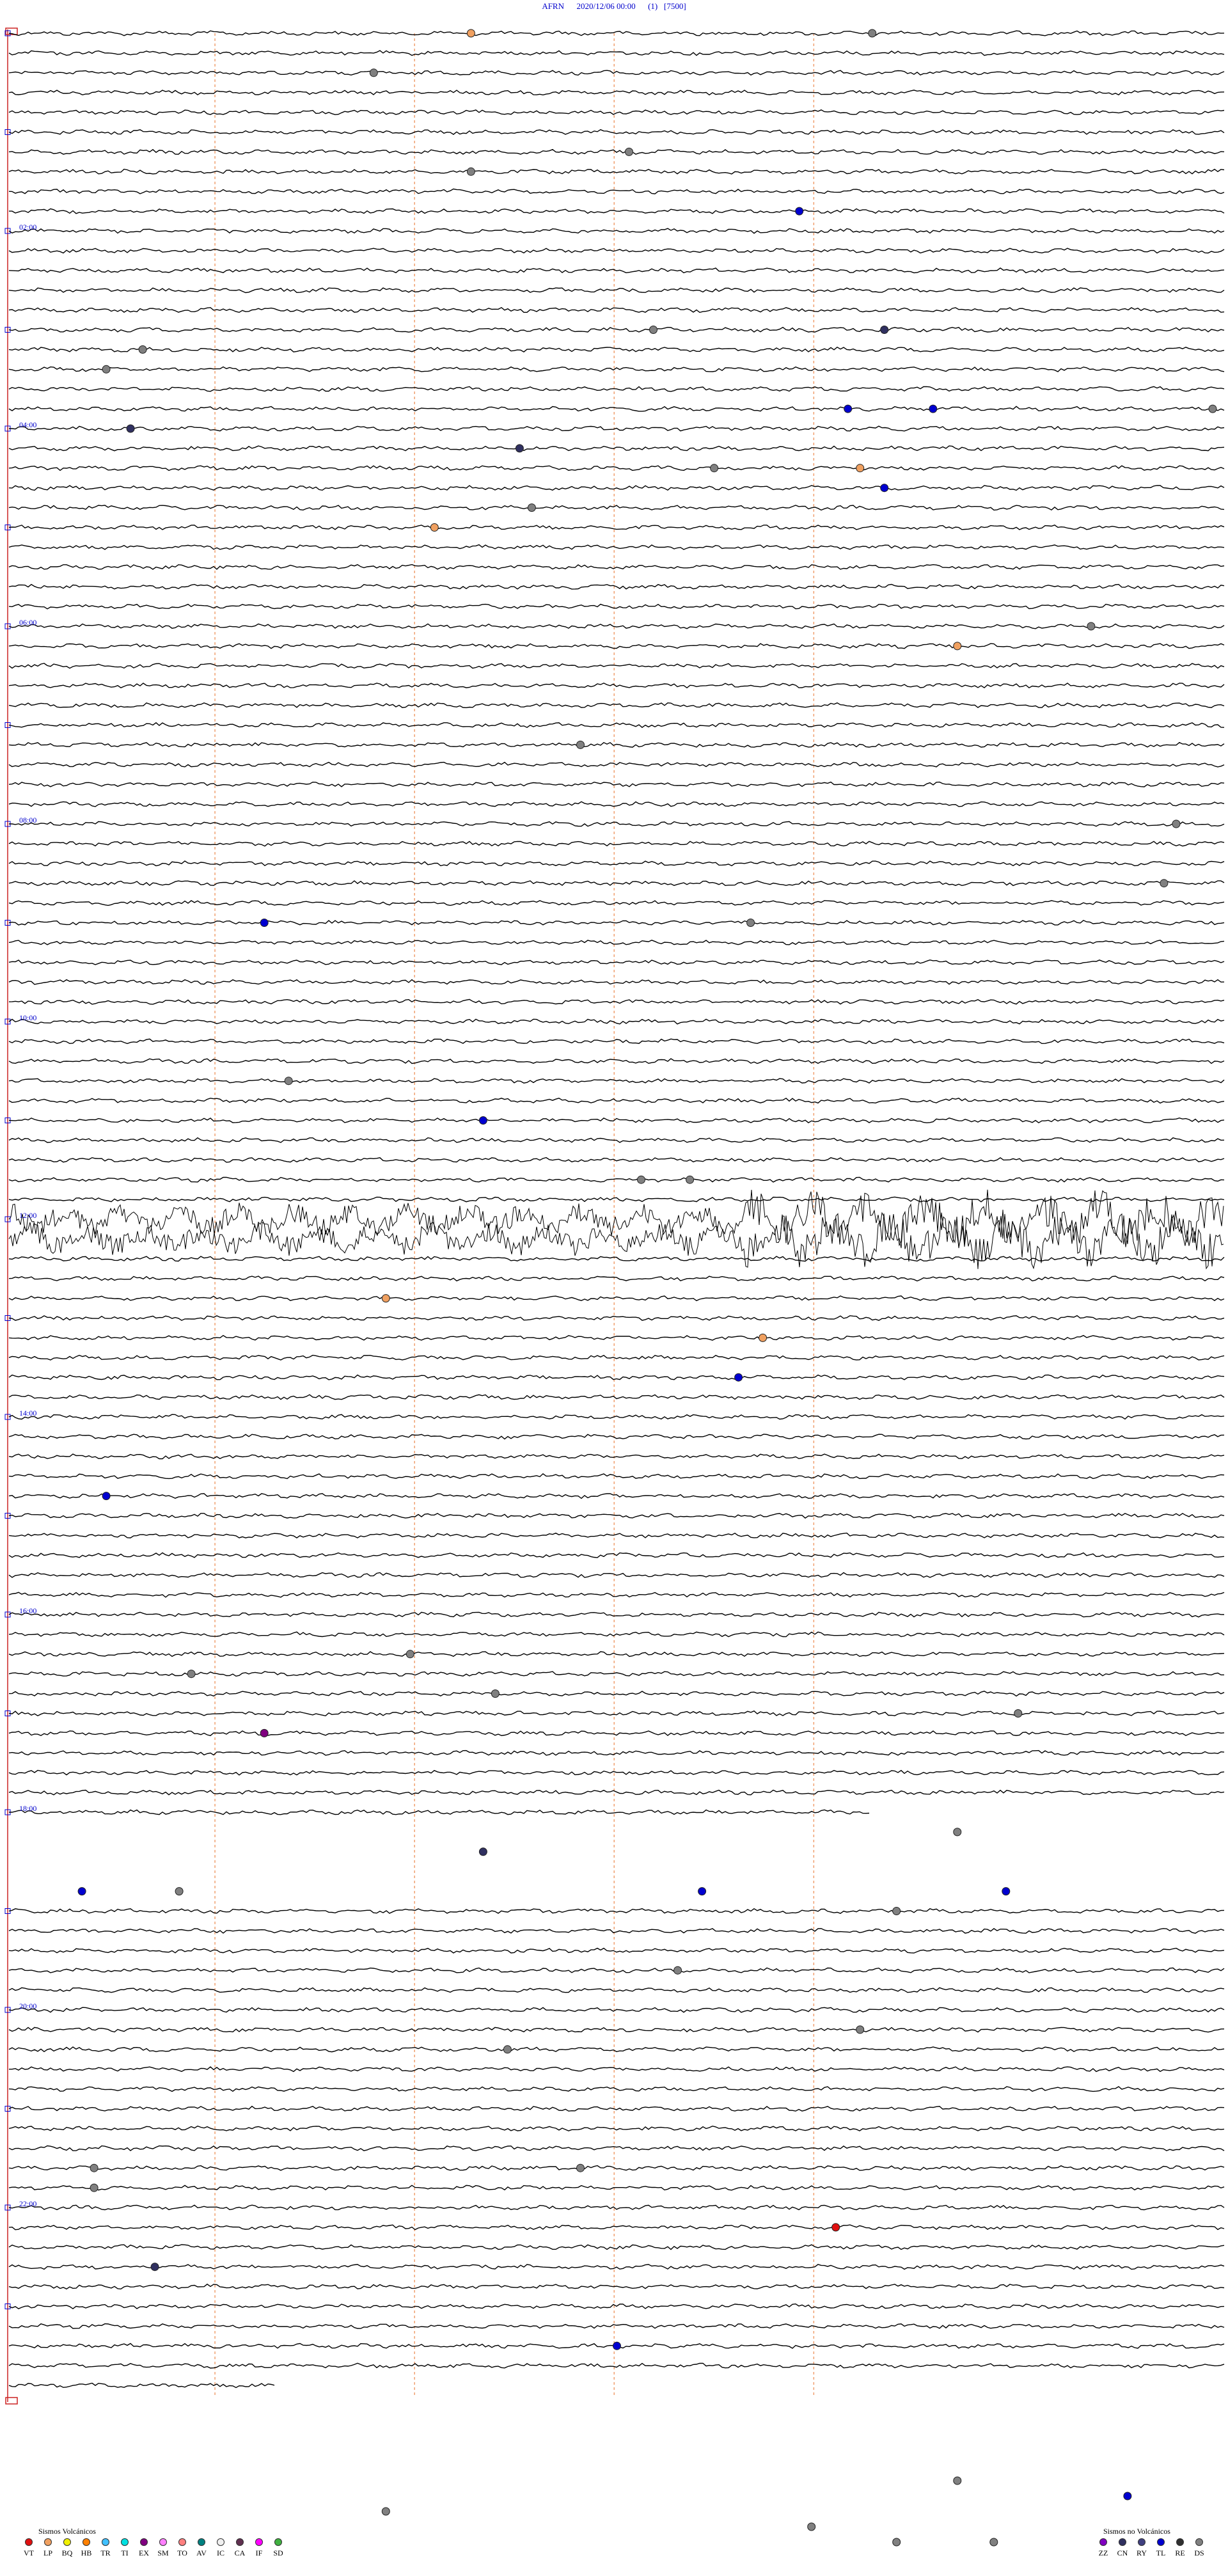  What do you see at coordinates (27, 1808) in the screenshot?
I see `hour-label: 18:00` at bounding box center [27, 1808].